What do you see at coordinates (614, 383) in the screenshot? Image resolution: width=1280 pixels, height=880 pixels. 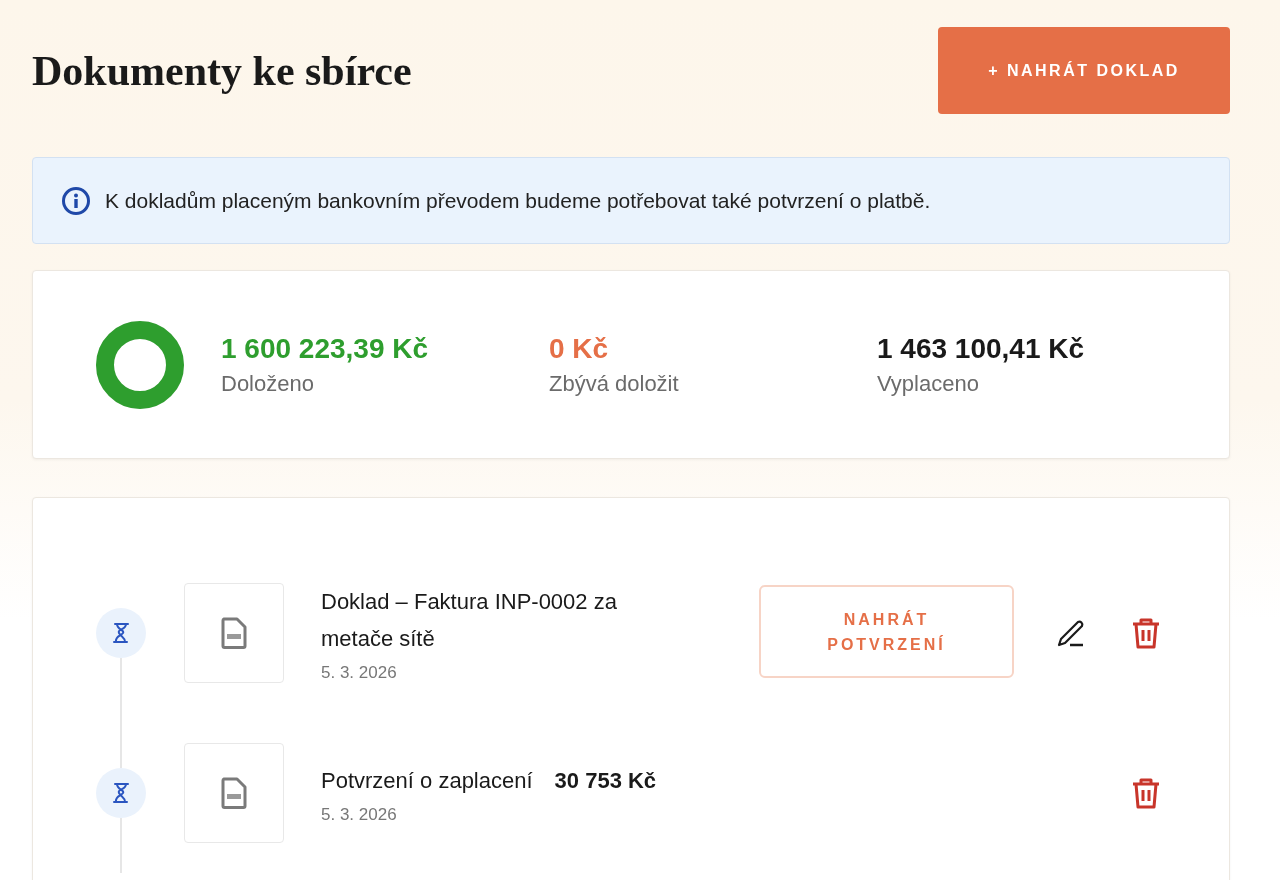 I see `amount-label: Zbývá doložit` at bounding box center [614, 383].